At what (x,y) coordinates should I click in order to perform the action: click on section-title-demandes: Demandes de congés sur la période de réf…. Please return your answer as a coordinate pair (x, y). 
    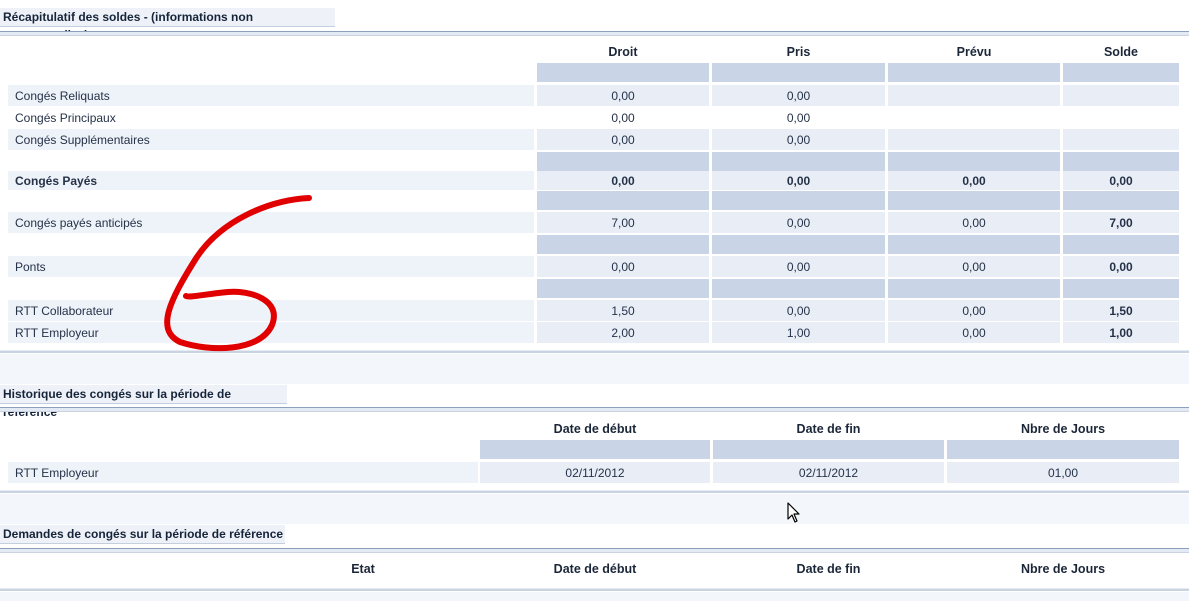
    Looking at the image, I should click on (142, 534).